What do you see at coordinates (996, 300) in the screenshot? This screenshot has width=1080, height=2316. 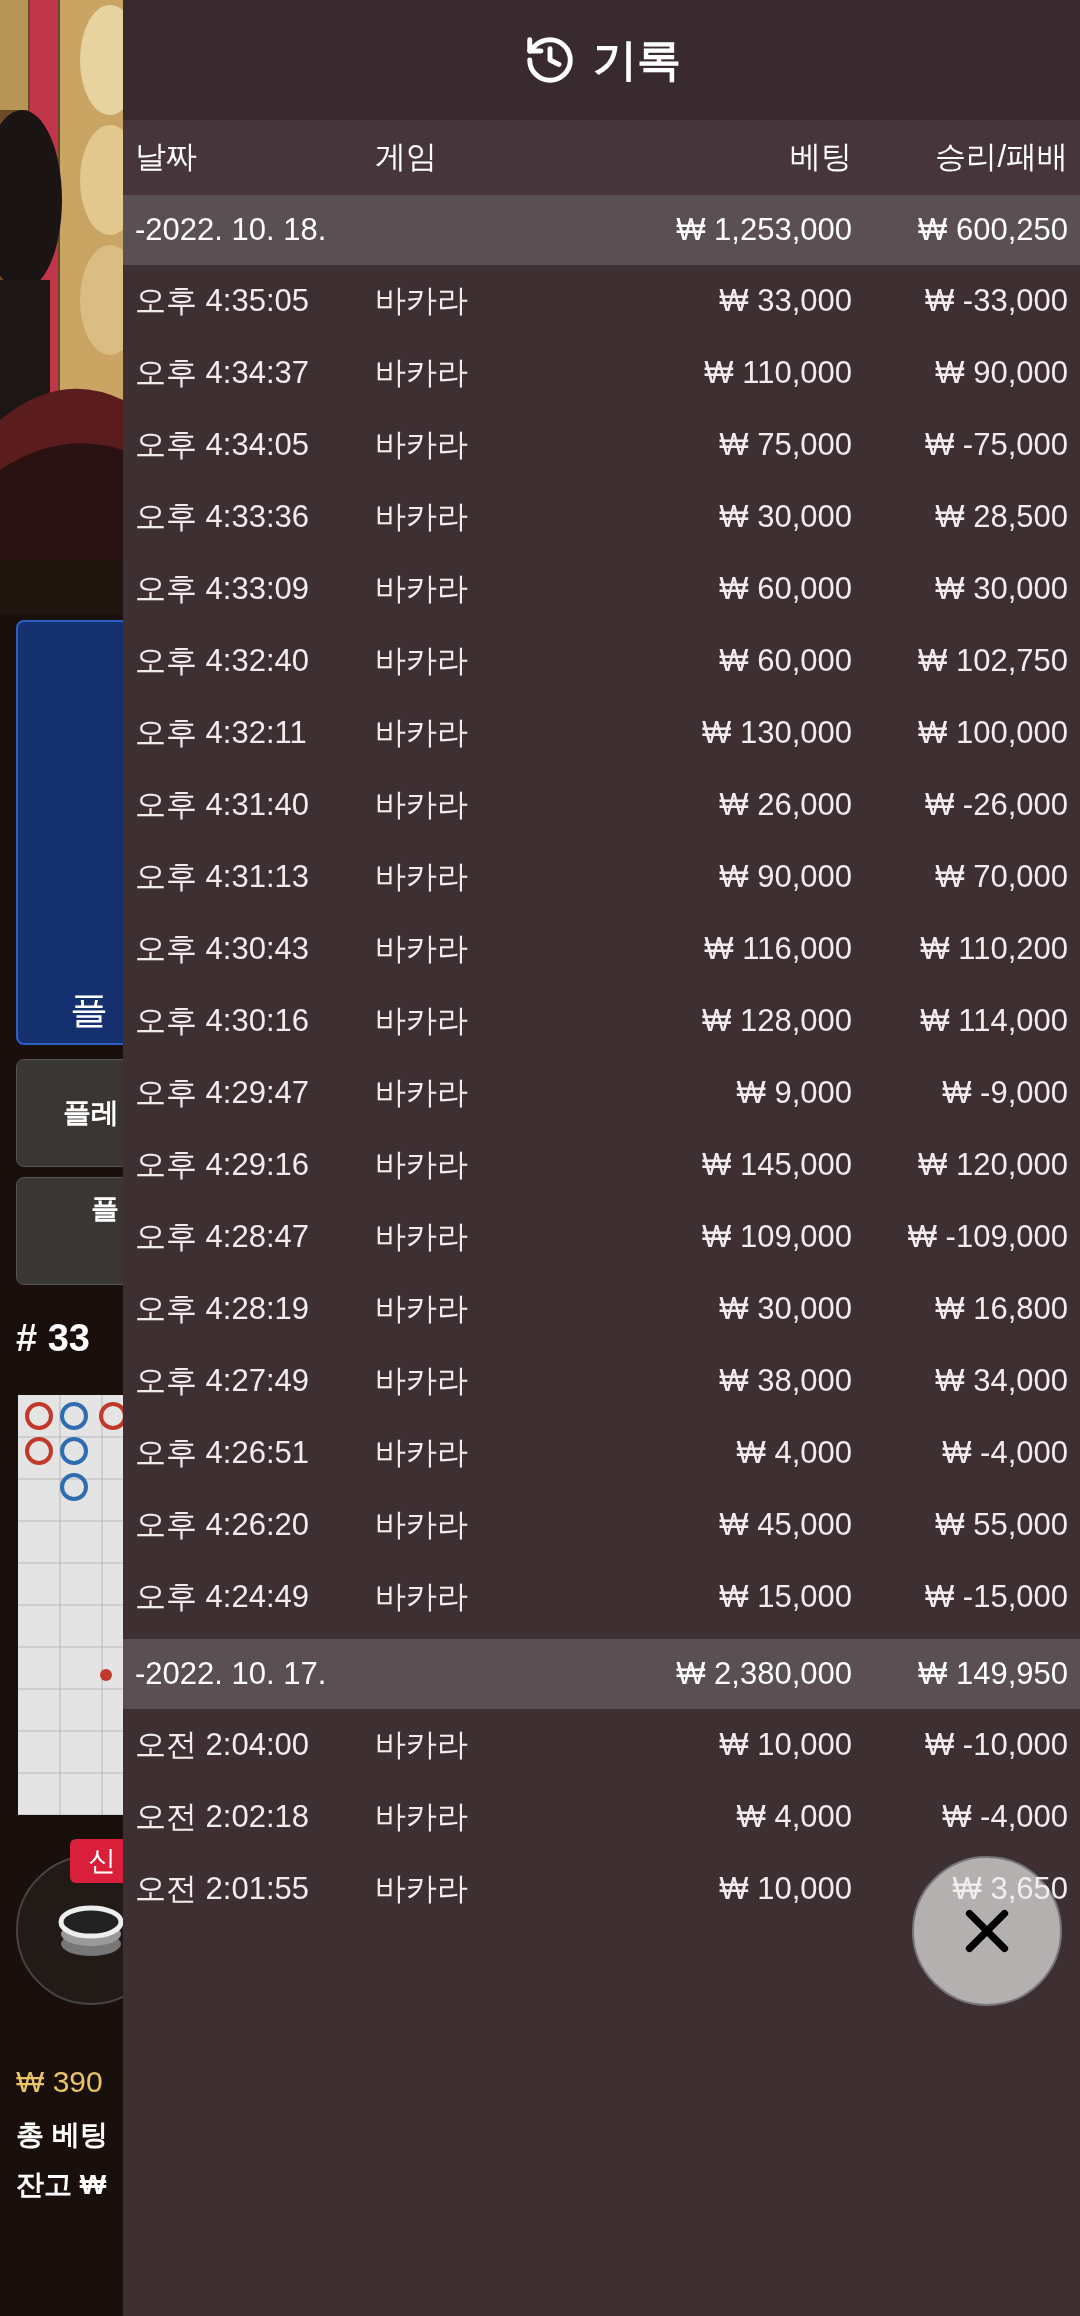 I see `result-cell-text: ₩ -33,000` at bounding box center [996, 300].